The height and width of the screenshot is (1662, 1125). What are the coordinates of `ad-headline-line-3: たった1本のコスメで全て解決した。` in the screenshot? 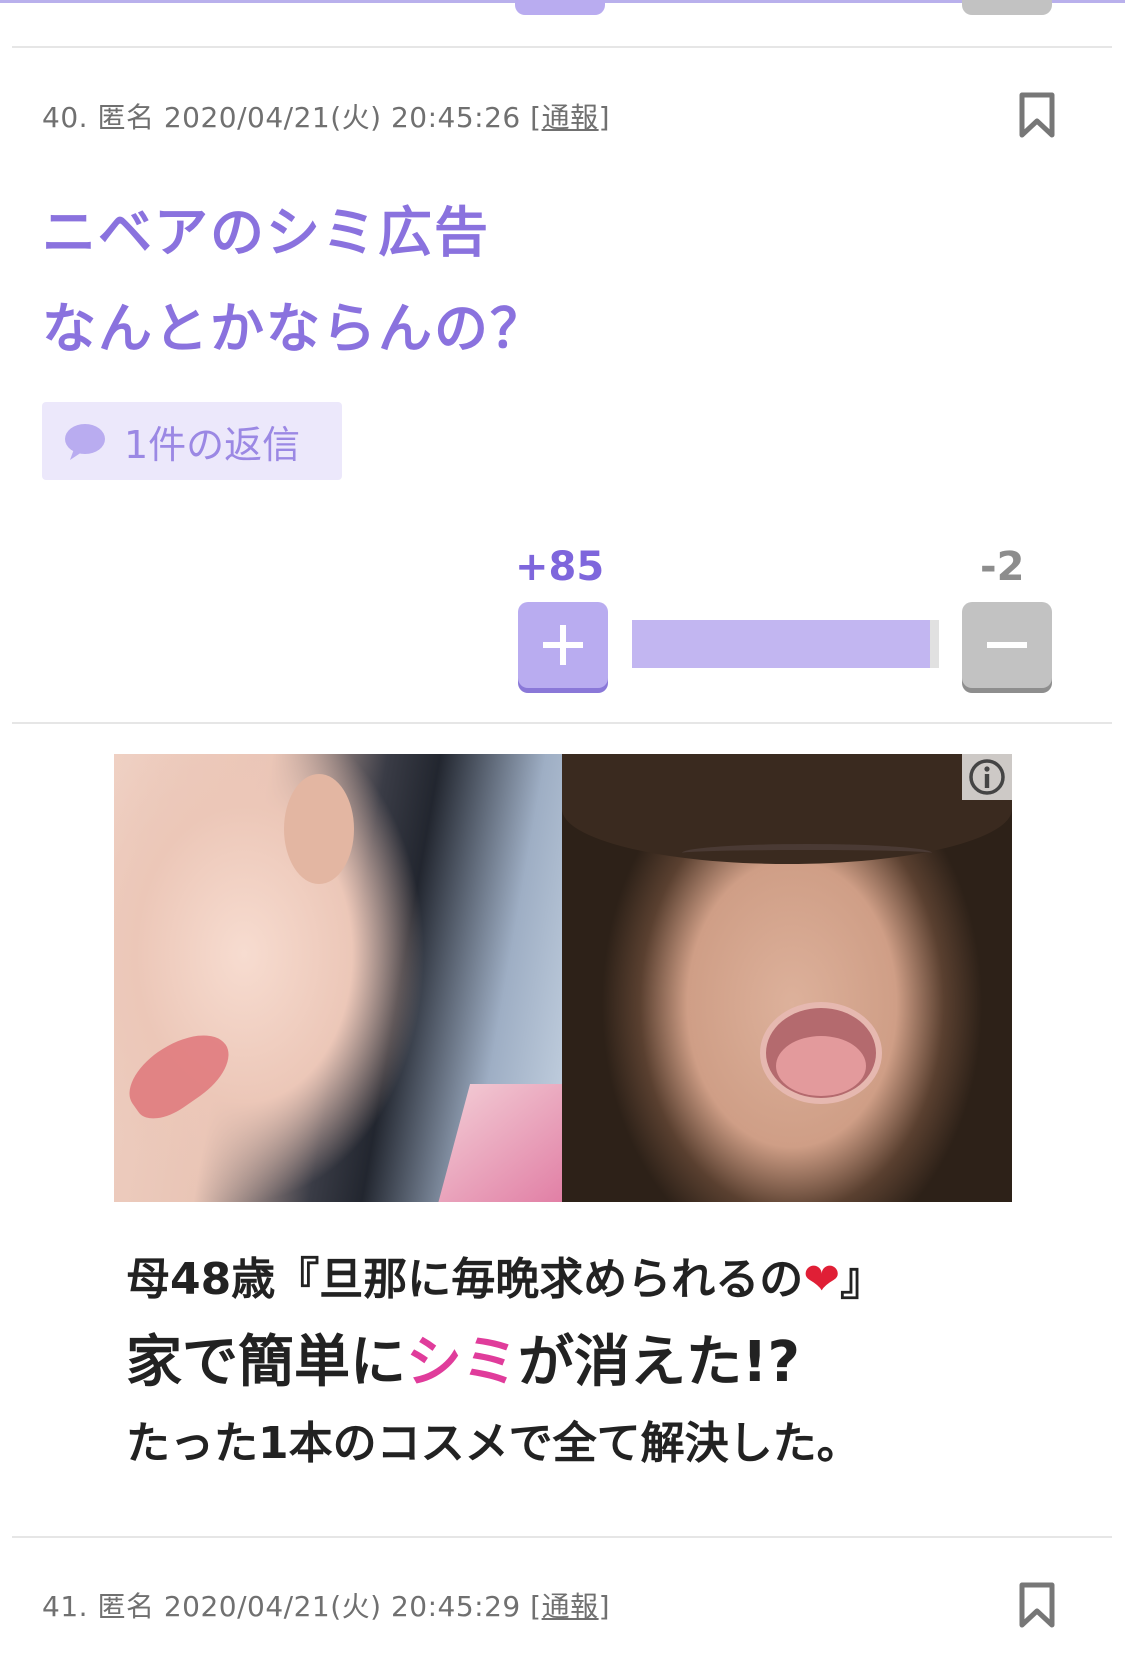 It's located at (493, 1443).